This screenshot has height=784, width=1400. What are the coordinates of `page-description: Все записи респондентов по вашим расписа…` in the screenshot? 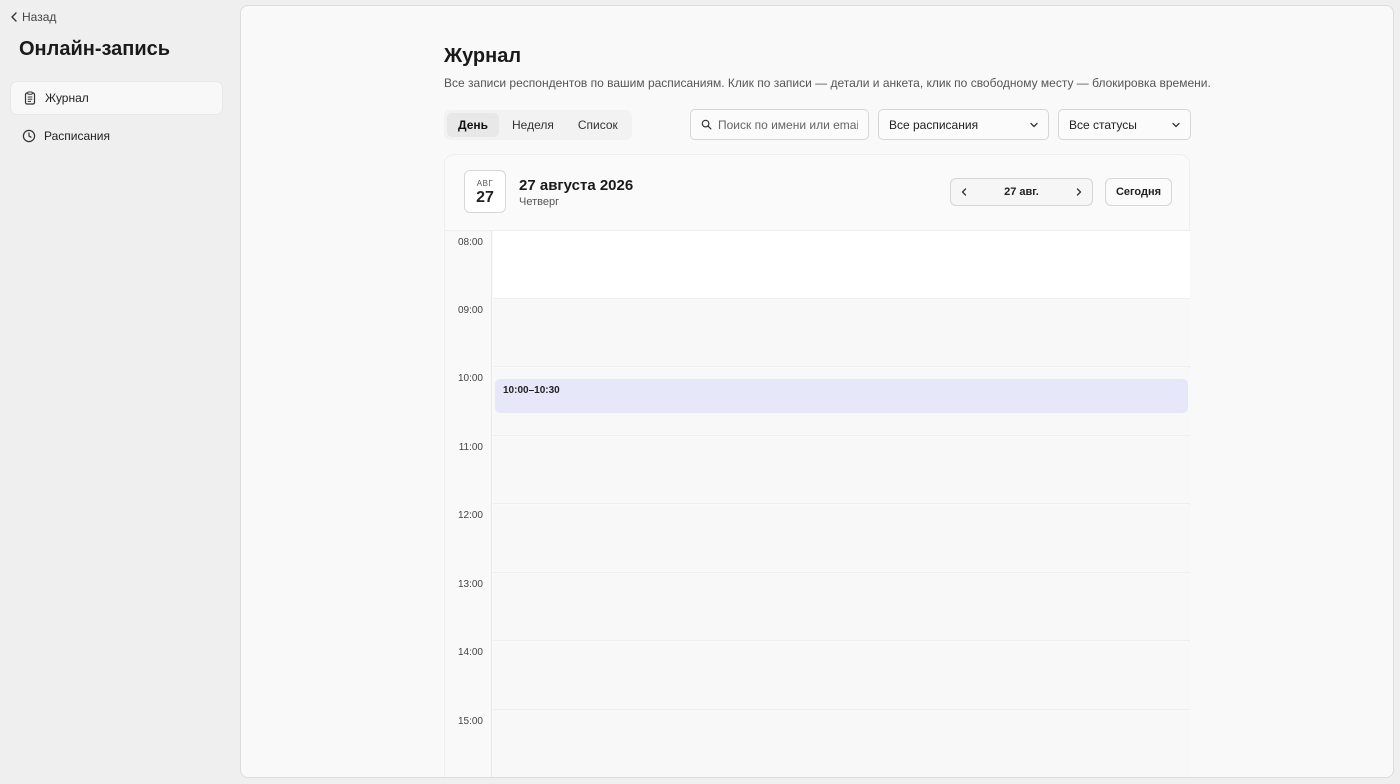 It's located at (827, 83).